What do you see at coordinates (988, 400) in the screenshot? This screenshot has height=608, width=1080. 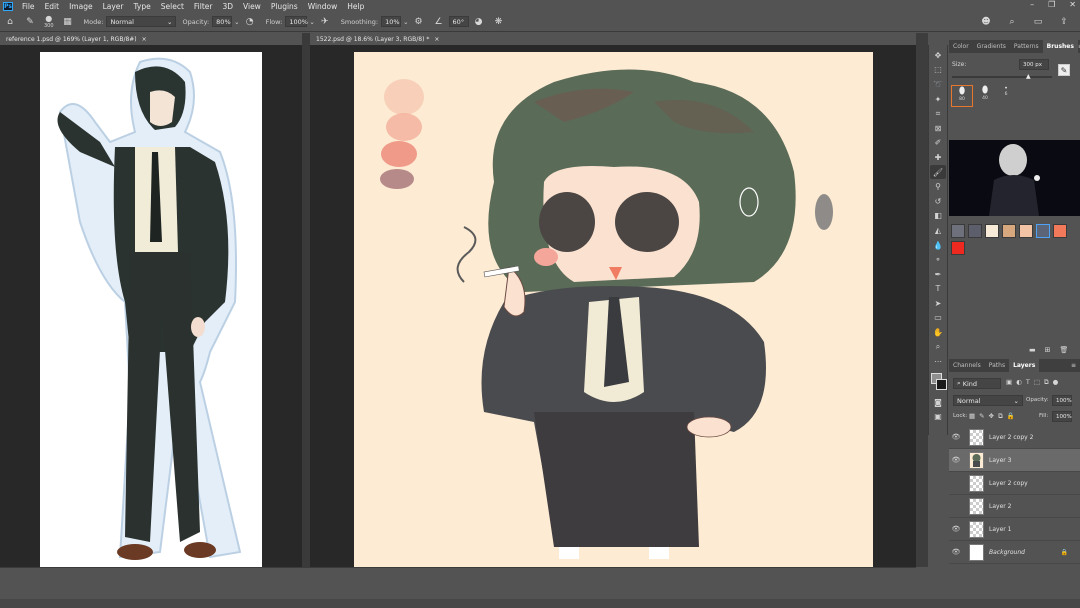 I see `blend-mode-select: Normal ⌄` at bounding box center [988, 400].